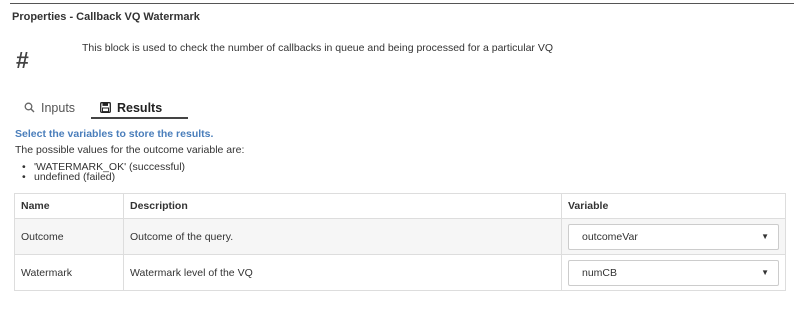 The image size is (800, 315). I want to click on tab-inputs: Inputs, so click(49, 107).